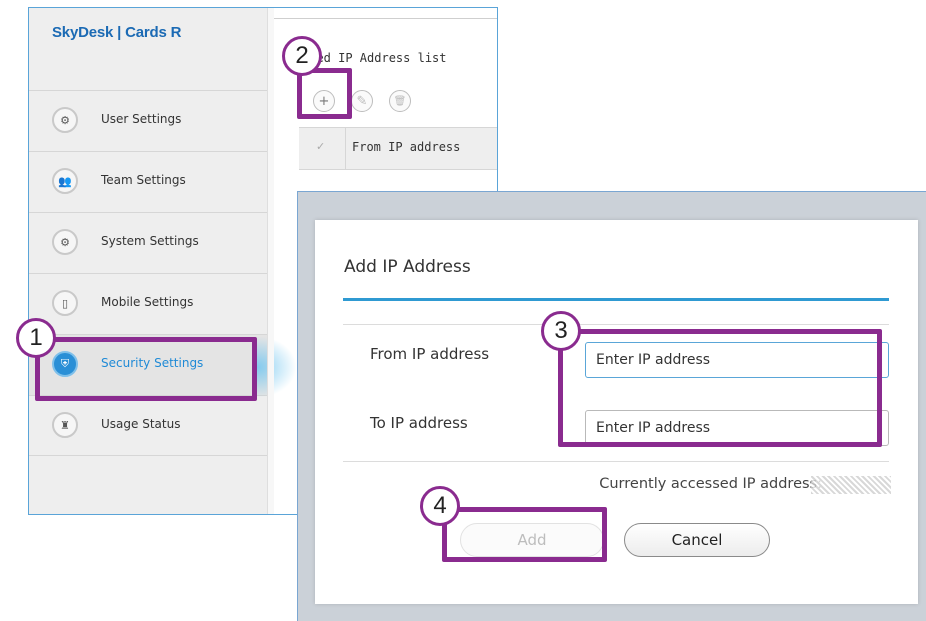 The image size is (926, 621). I want to click on step-1-highlight, so click(146, 369).